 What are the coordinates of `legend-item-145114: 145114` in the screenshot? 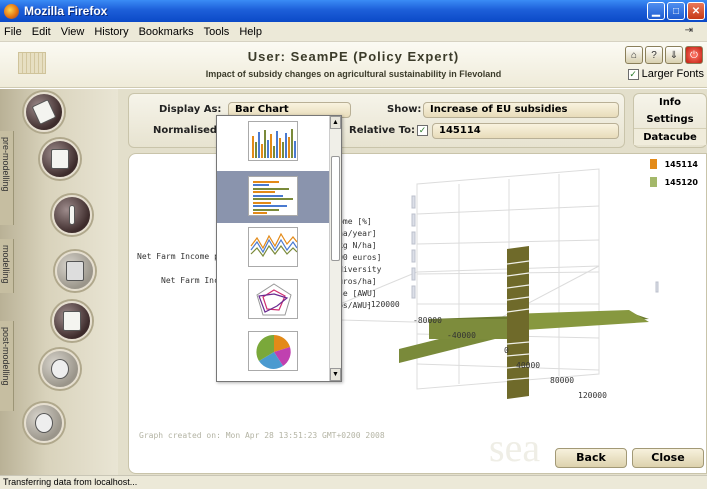 It's located at (673, 164).